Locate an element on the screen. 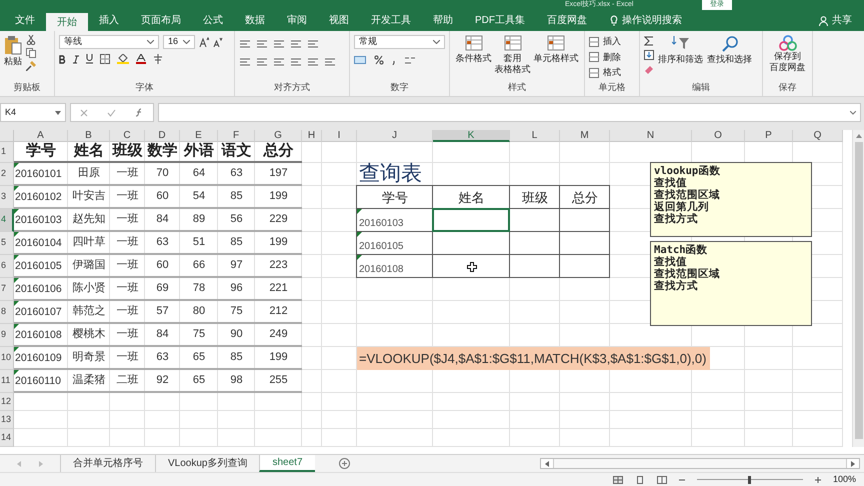 This screenshot has width=864, height=486. table-format-icon is located at coordinates (513, 44).